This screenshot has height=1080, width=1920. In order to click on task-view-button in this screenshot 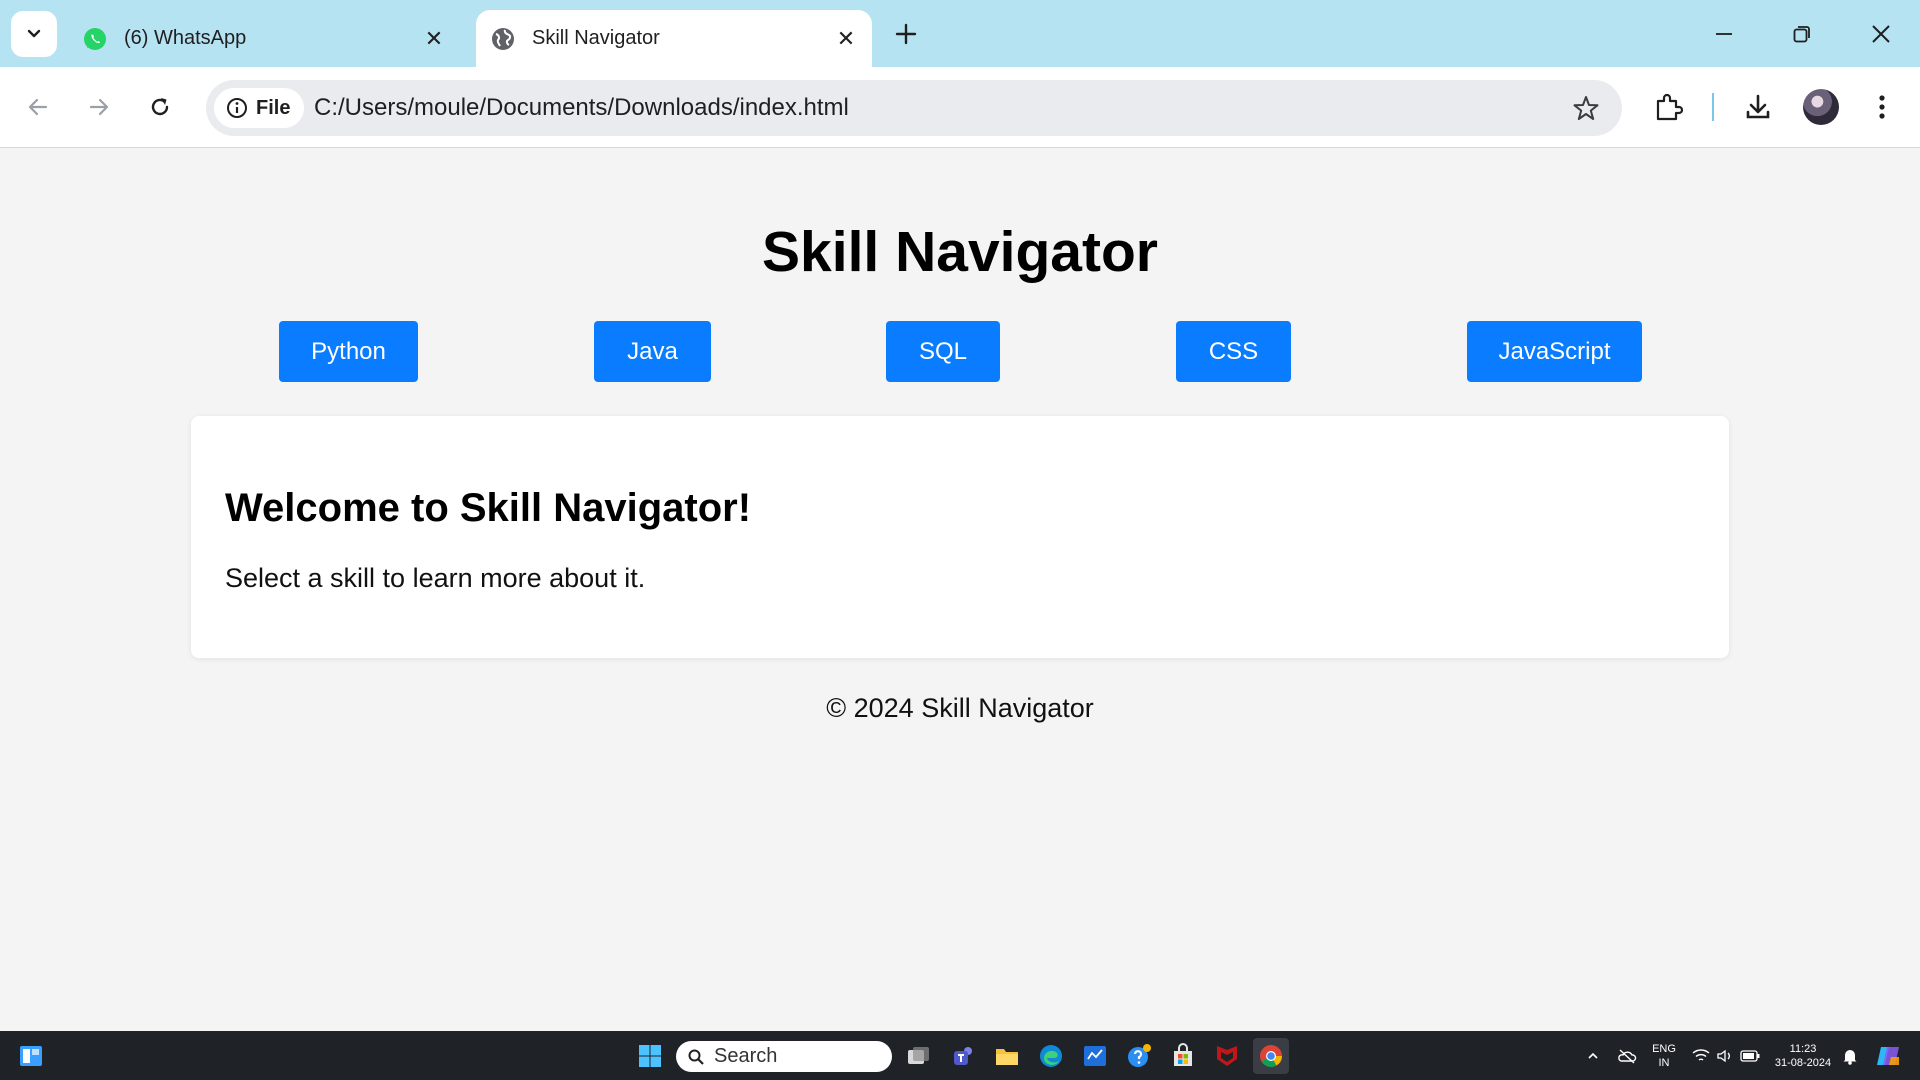, I will do `click(919, 1056)`.